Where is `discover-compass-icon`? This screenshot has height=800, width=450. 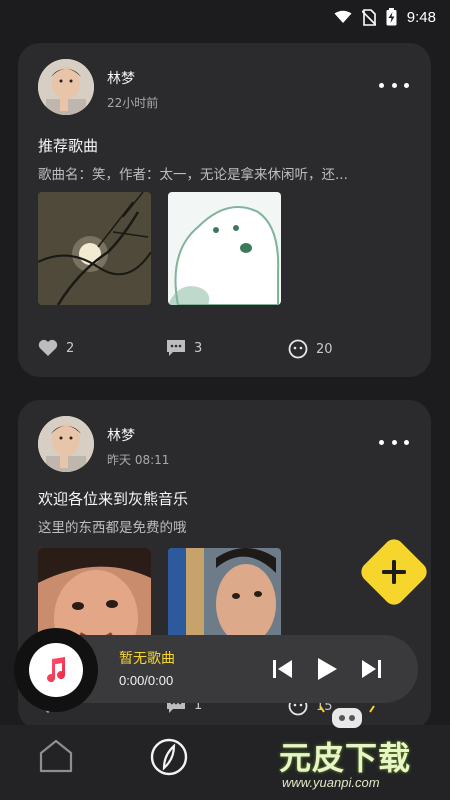
discover-compass-icon is located at coordinates (169, 757).